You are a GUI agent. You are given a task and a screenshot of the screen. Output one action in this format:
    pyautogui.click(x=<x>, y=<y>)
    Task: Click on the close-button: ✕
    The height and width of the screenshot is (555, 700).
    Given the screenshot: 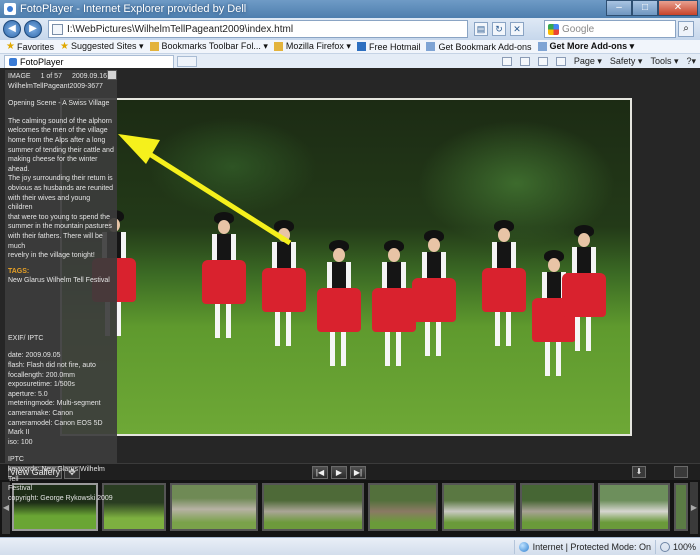 What is the action you would take?
    pyautogui.click(x=678, y=8)
    